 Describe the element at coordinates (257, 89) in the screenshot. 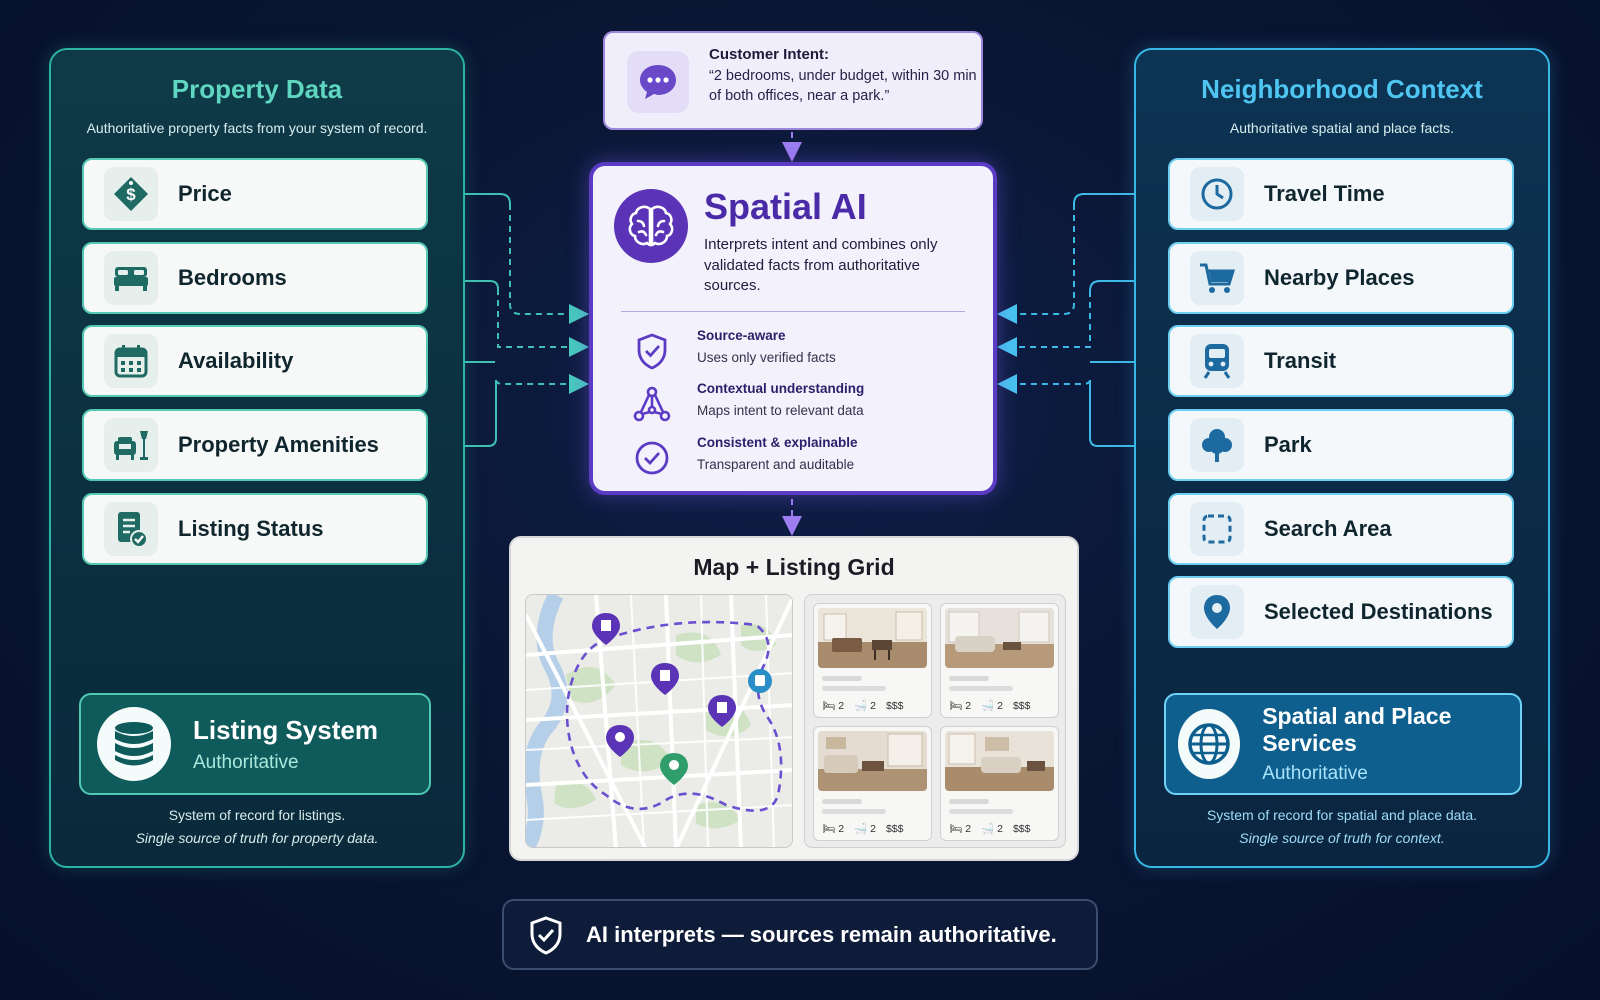

I see `panel-title: Property Data` at that location.